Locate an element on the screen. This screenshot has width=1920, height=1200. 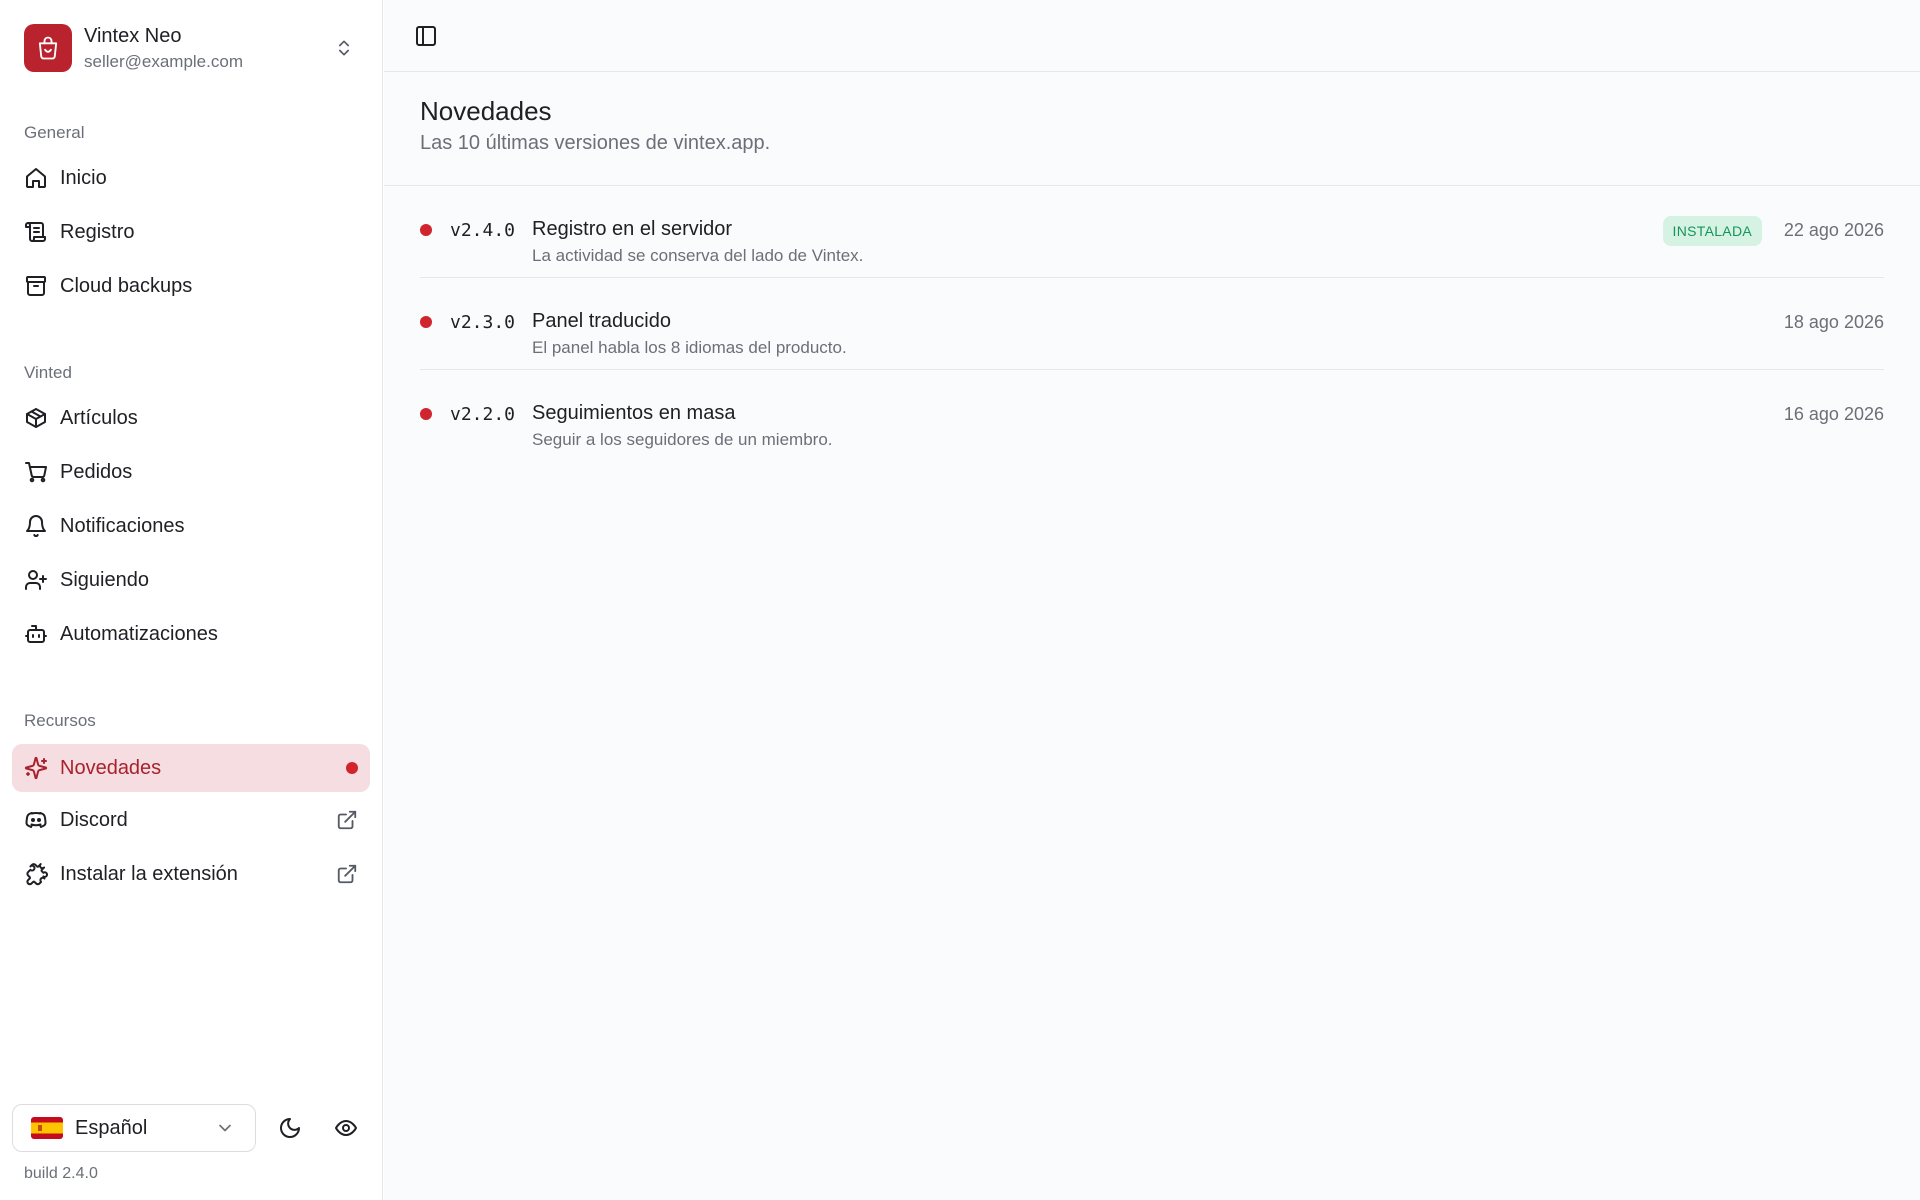
topbar is located at coordinates (1152, 36).